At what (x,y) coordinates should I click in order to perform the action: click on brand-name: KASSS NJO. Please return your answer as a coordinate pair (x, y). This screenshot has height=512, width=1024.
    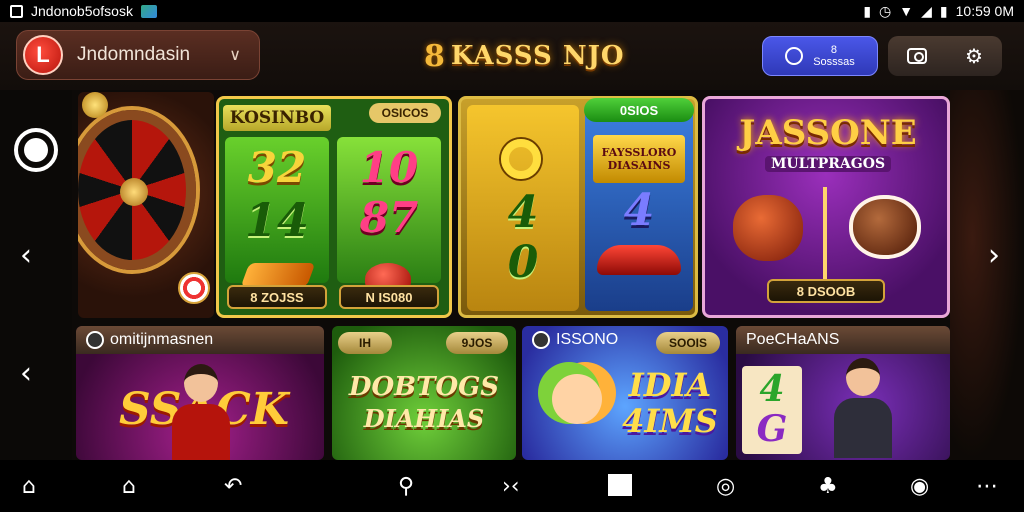
    Looking at the image, I should click on (537, 56).